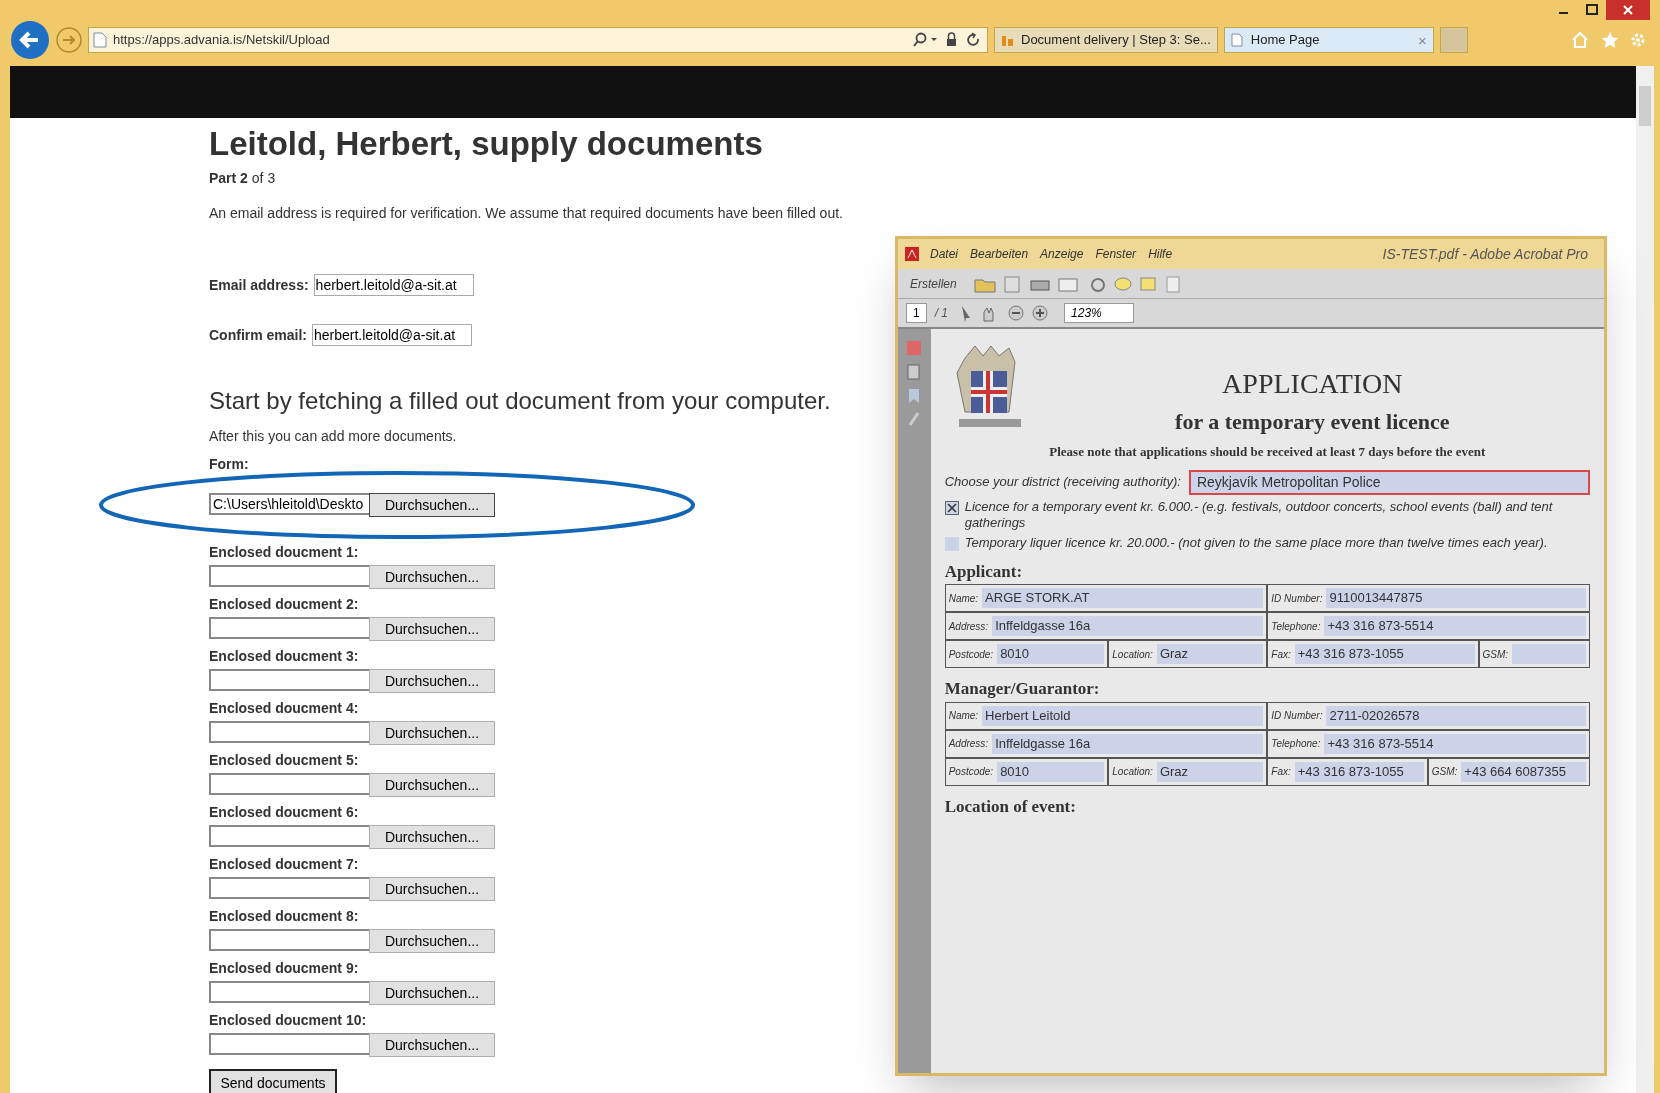  What do you see at coordinates (1485, 254) in the screenshot?
I see `window-title: IS-TEST.pdf - Adobe Acrobat Pro` at bounding box center [1485, 254].